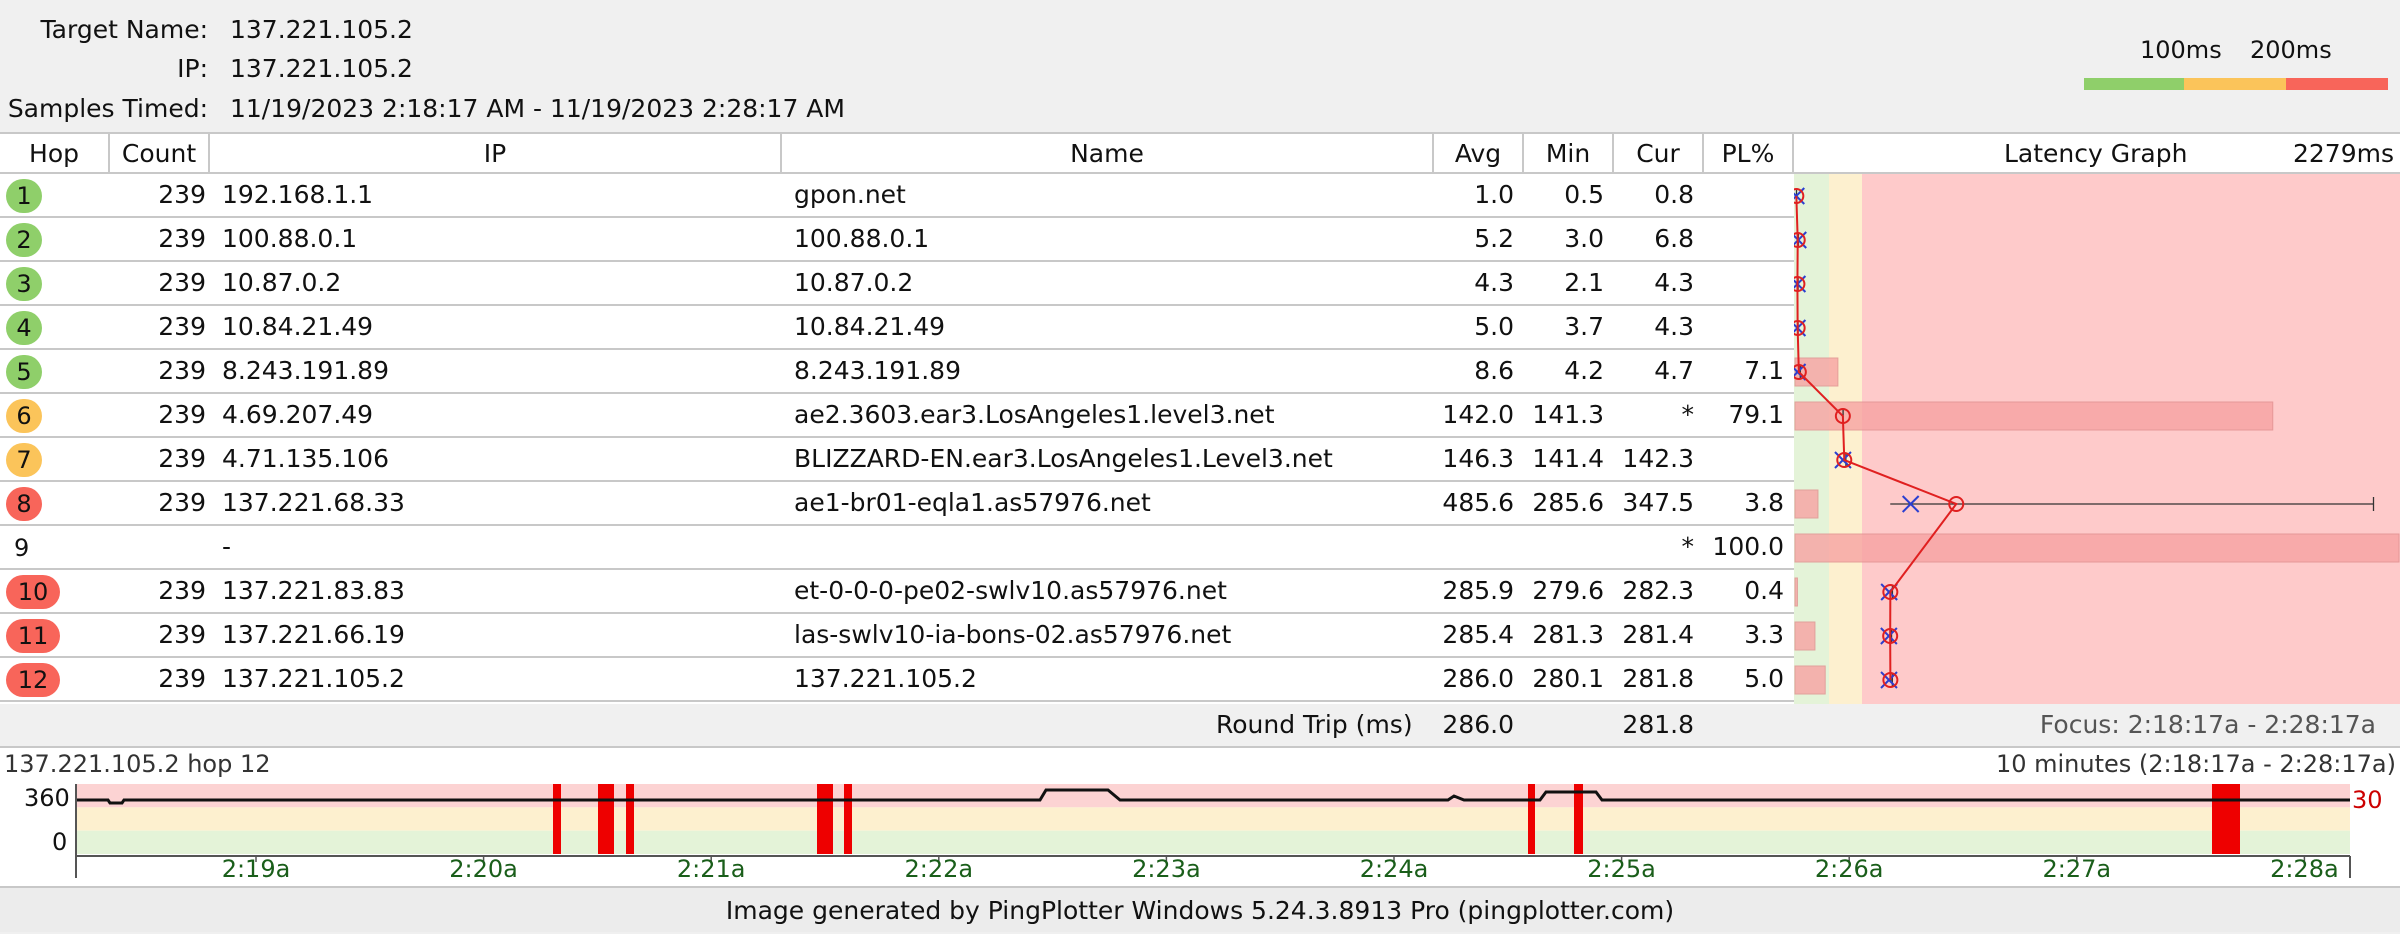  What do you see at coordinates (256, 869) in the screenshot?
I see `timeline-tick-label: 2:19a` at bounding box center [256, 869].